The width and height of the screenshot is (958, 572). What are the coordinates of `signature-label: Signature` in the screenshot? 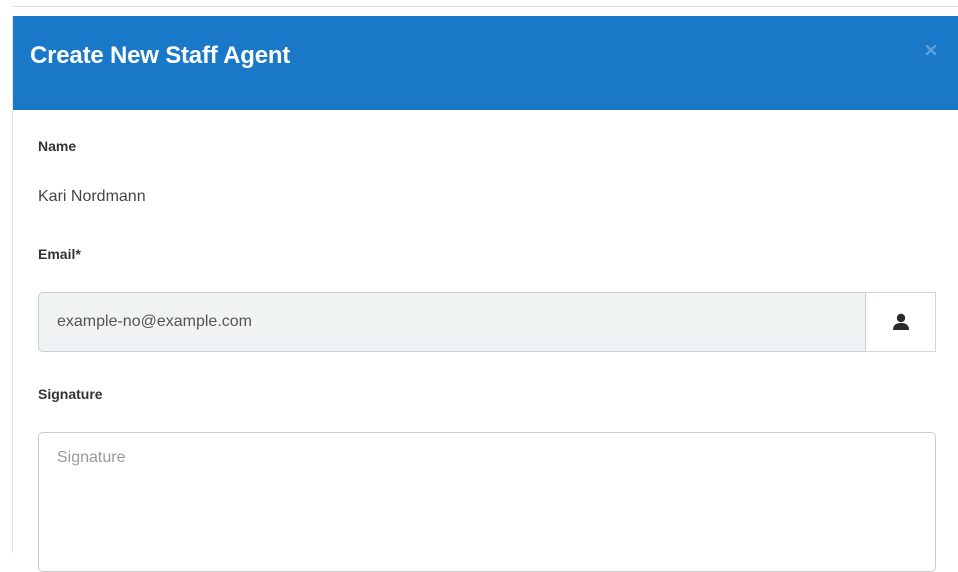 It's located at (70, 394).